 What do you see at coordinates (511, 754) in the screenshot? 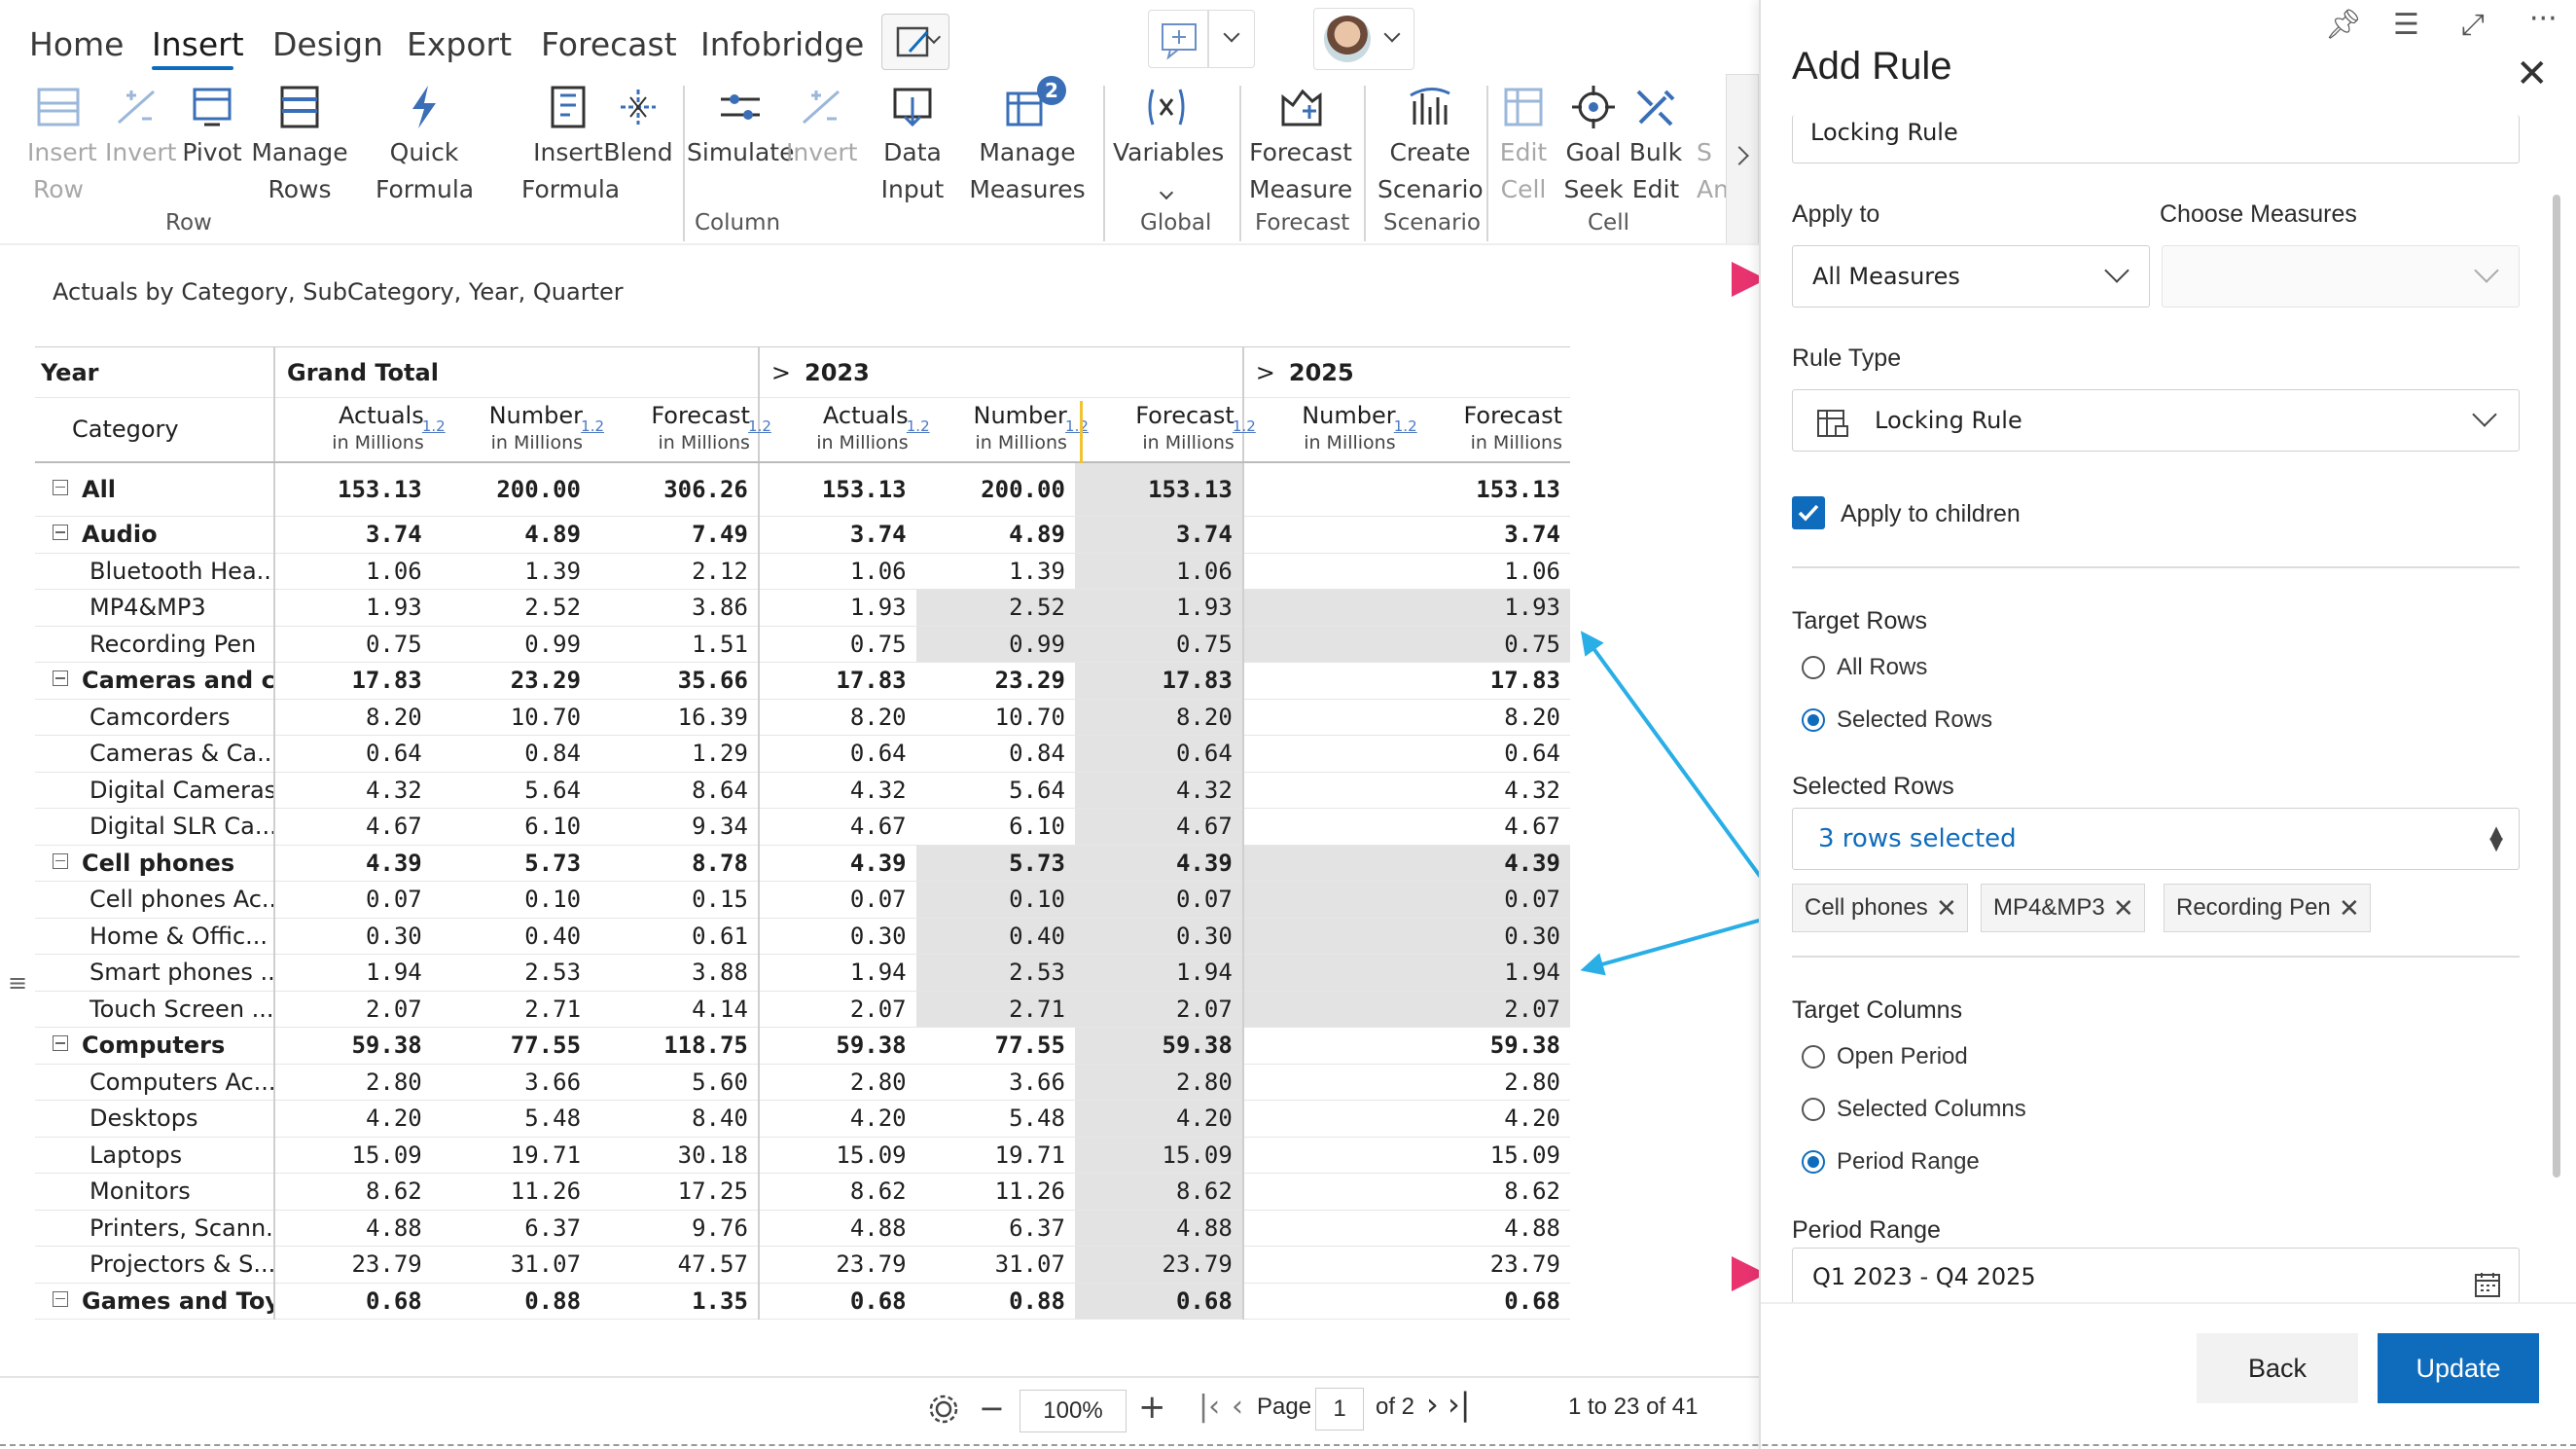
I see `cell: 0.84` at bounding box center [511, 754].